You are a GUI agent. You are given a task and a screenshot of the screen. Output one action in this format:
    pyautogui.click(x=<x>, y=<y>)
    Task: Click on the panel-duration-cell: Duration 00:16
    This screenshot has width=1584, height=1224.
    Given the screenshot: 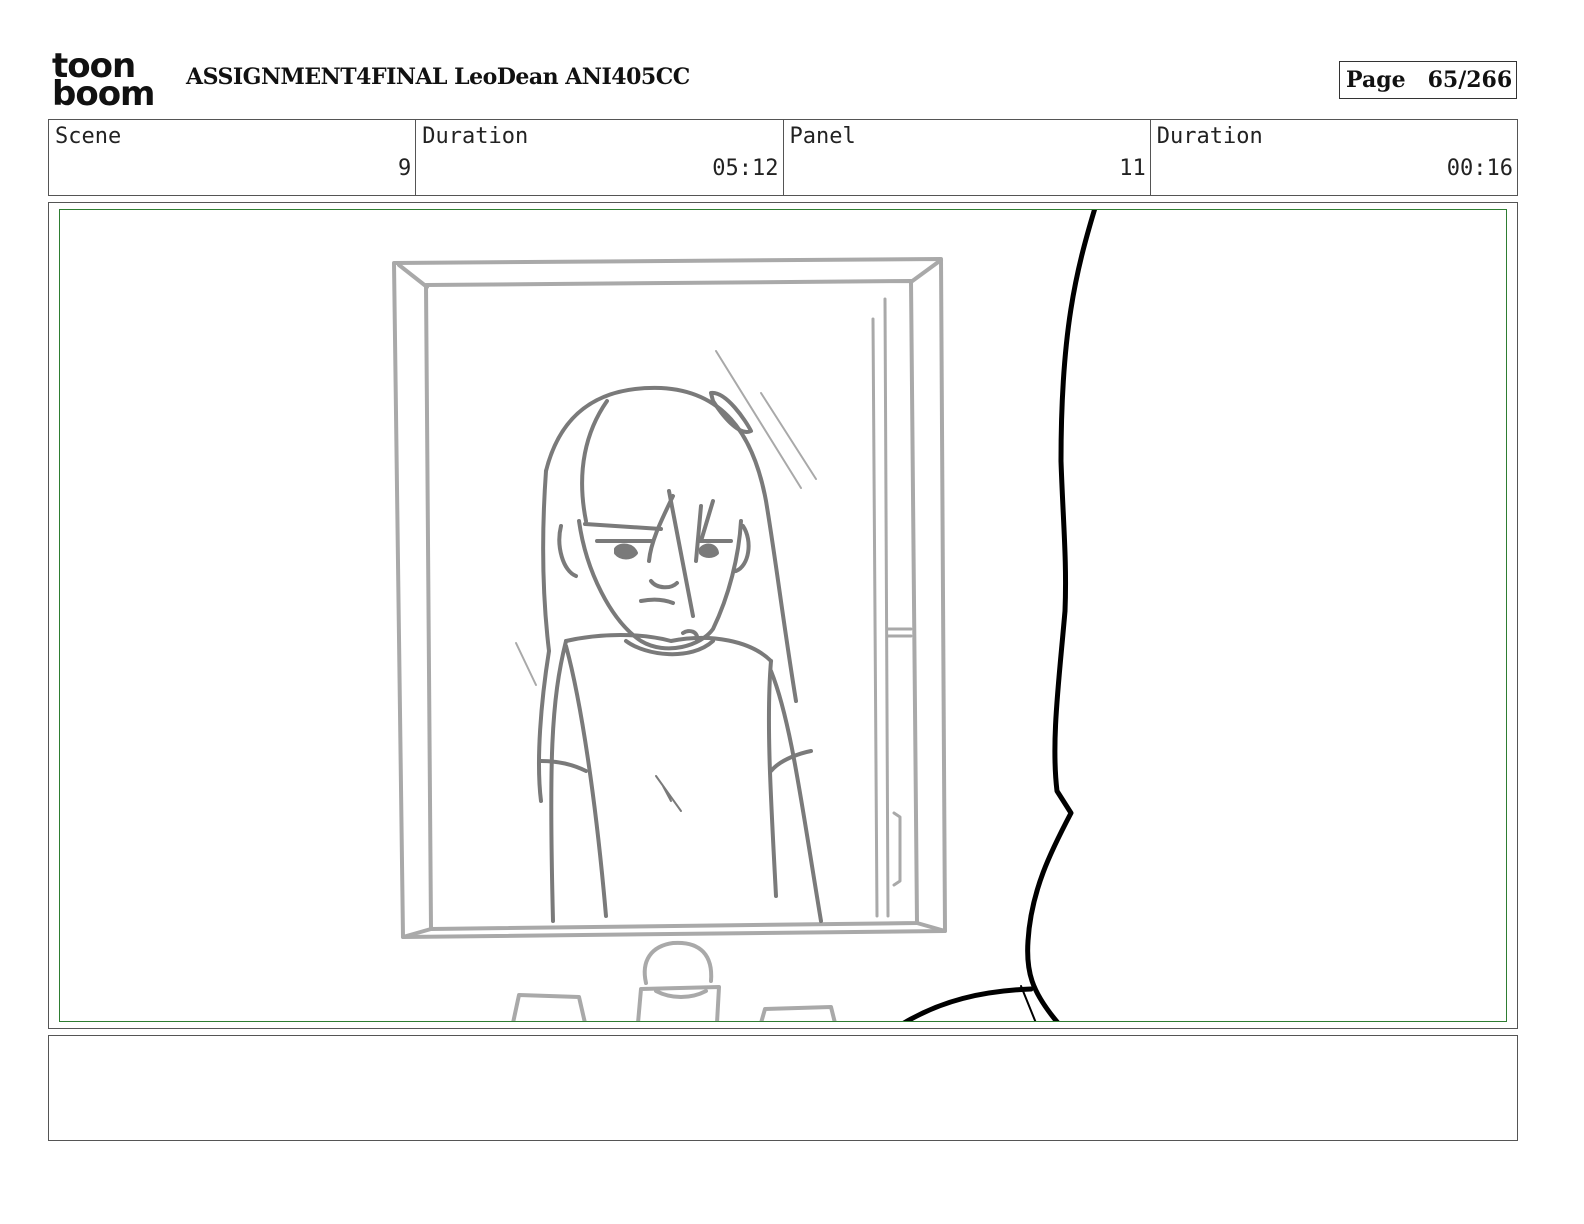 What is the action you would take?
    pyautogui.click(x=1333, y=157)
    